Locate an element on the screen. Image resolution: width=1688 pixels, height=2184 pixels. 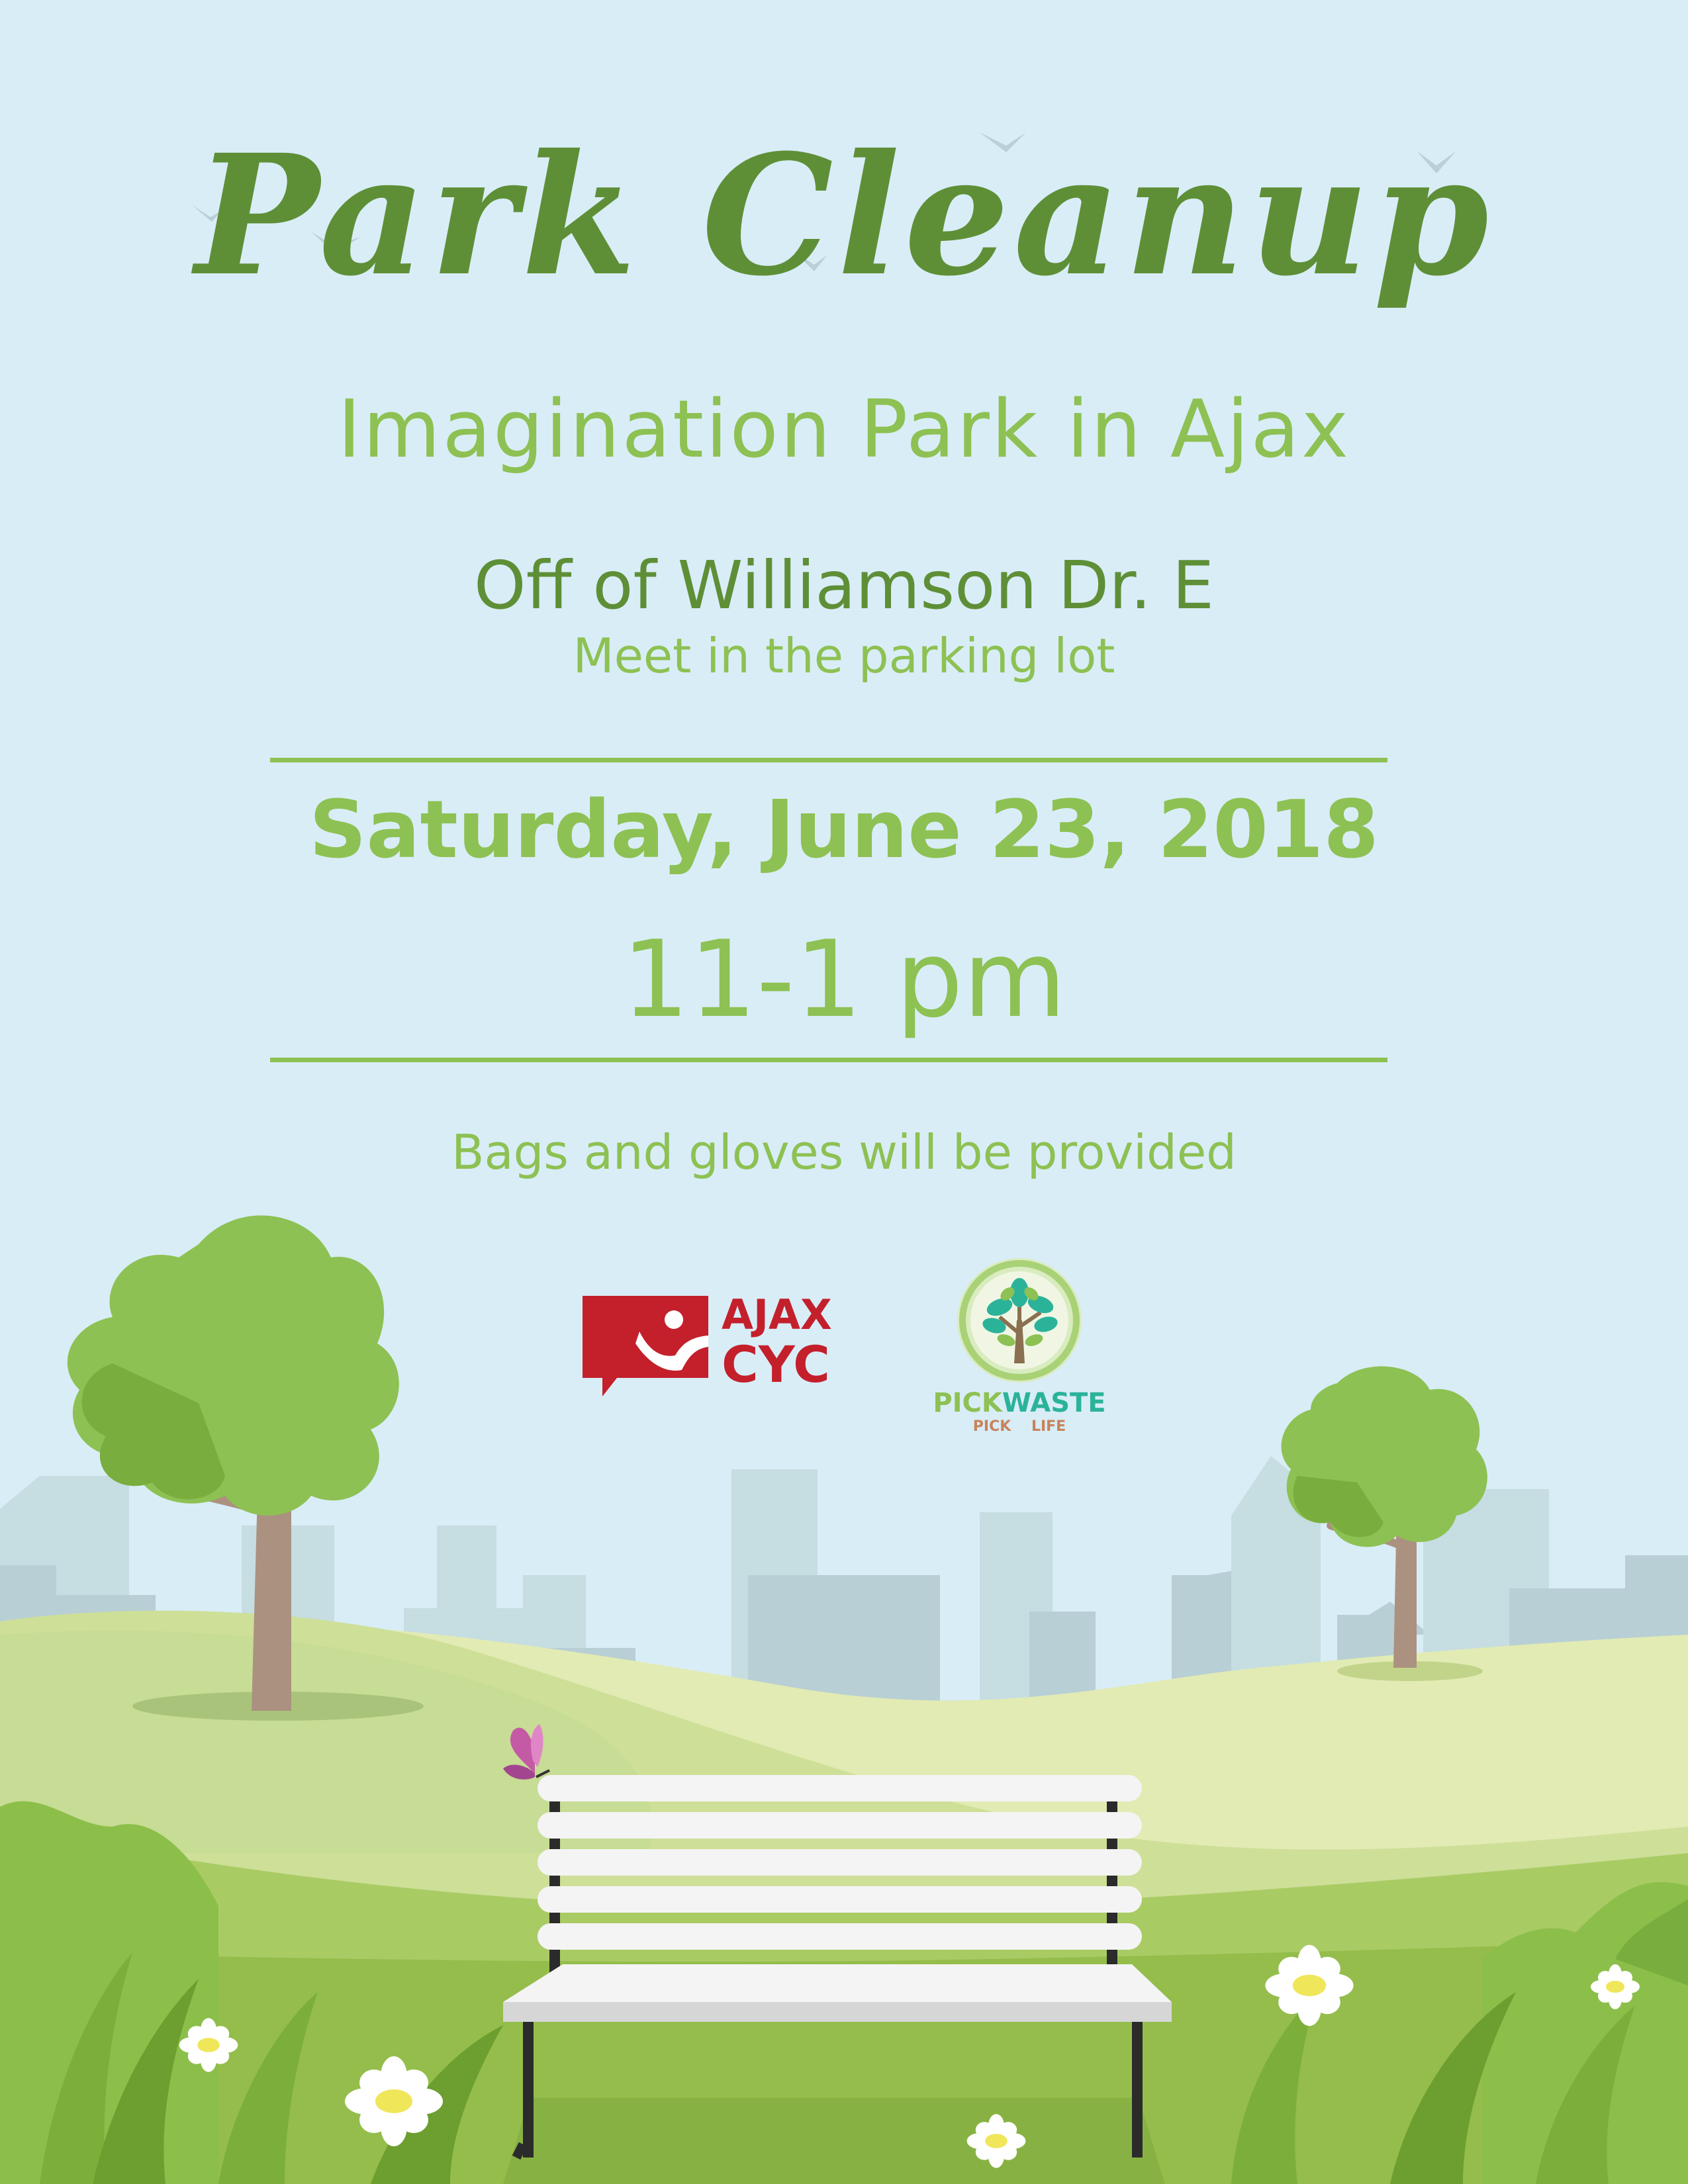
divider-bottom is located at coordinates (828, 1060).